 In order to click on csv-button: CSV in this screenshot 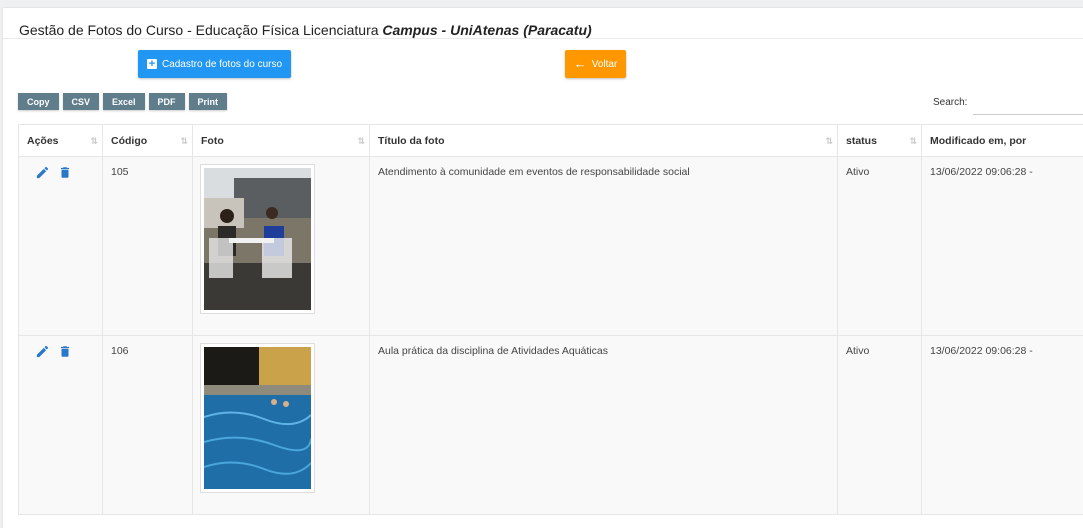, I will do `click(81, 101)`.